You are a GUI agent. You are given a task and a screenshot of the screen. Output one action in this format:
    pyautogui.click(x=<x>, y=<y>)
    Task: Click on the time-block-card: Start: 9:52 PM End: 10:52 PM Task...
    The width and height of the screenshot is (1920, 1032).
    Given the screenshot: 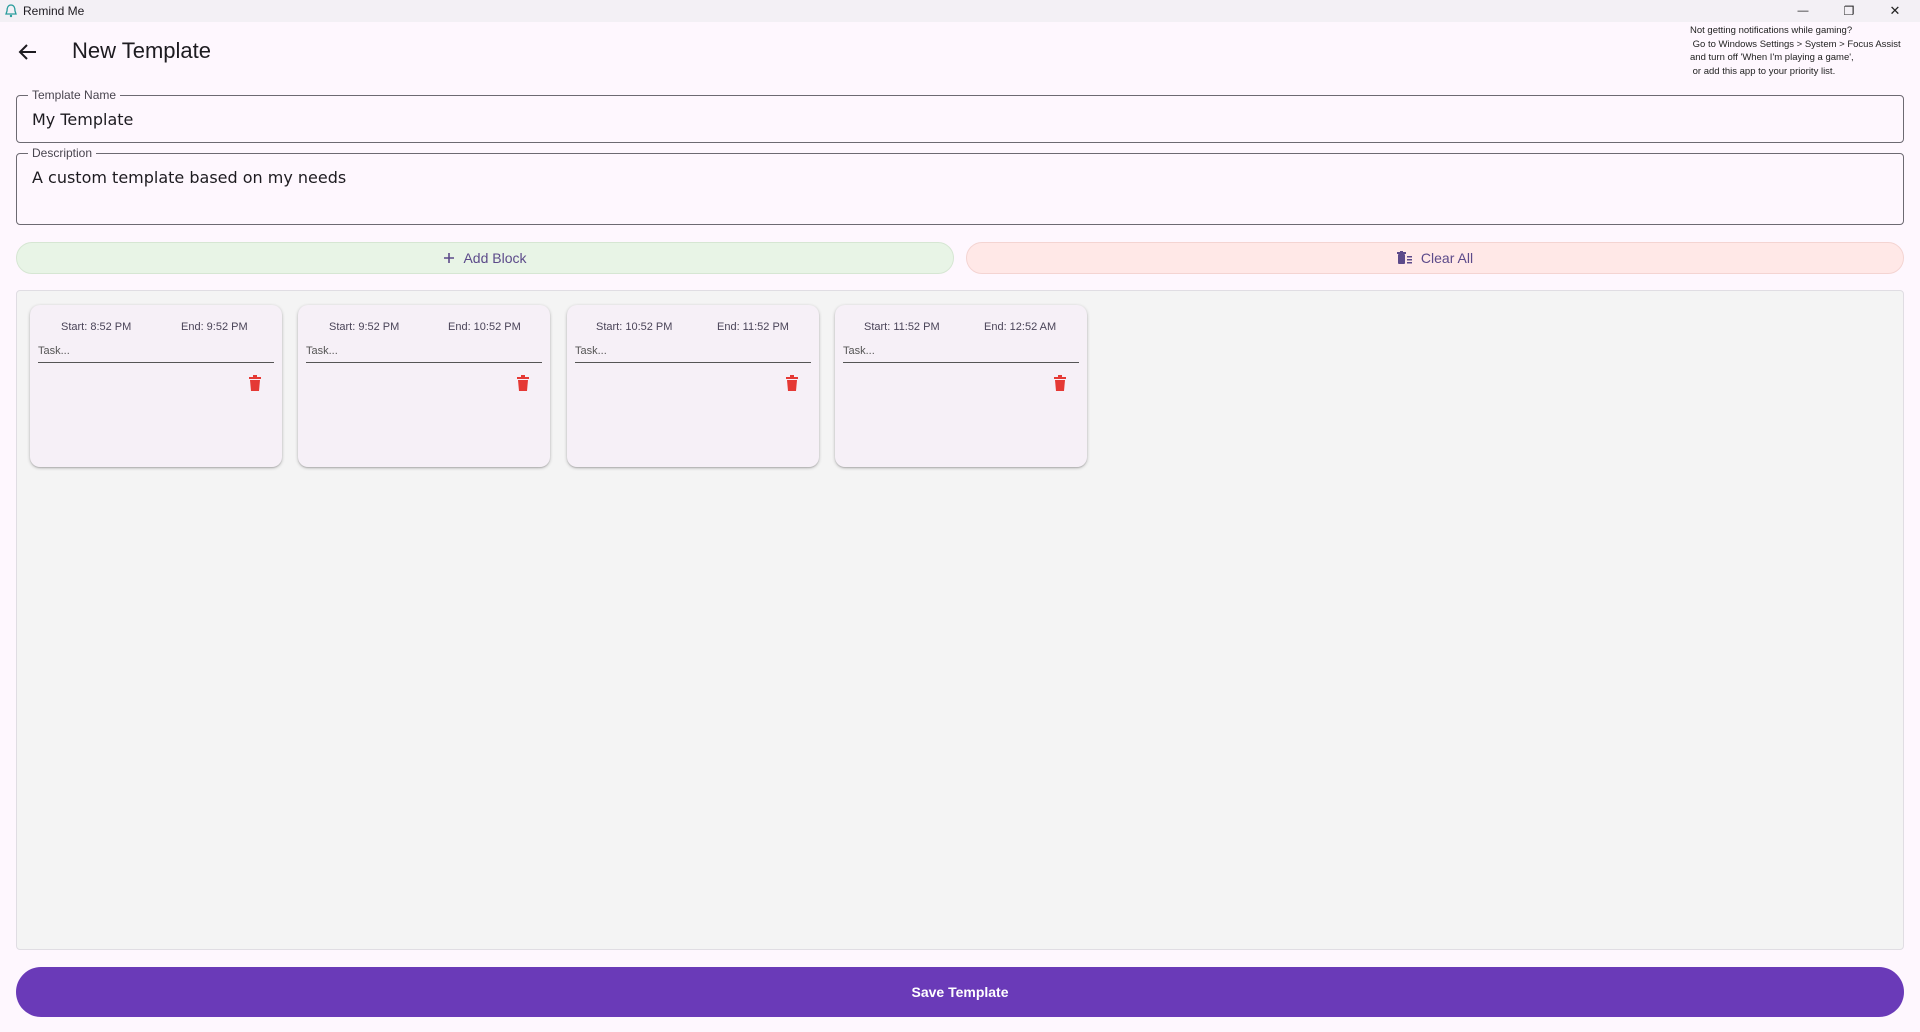 What is the action you would take?
    pyautogui.click(x=424, y=386)
    